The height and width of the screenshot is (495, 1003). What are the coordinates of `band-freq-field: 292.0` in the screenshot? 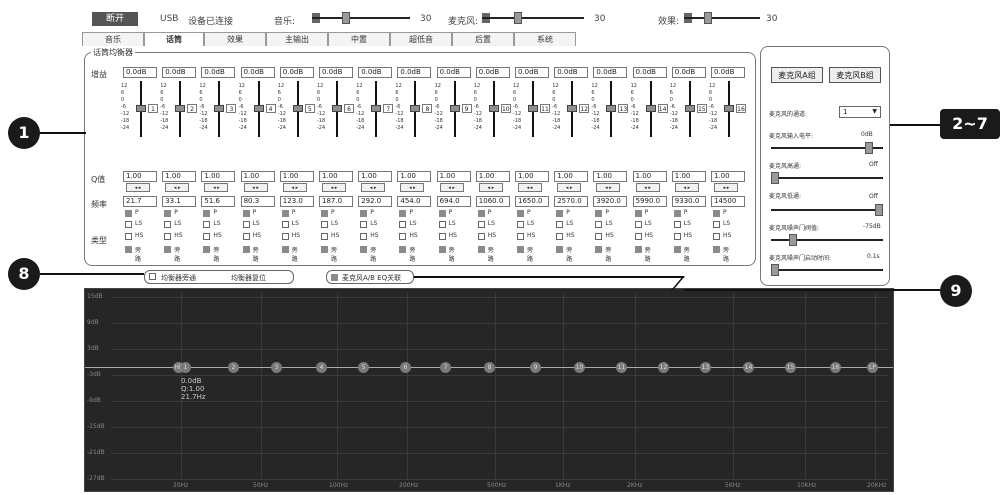 It's located at (375, 201).